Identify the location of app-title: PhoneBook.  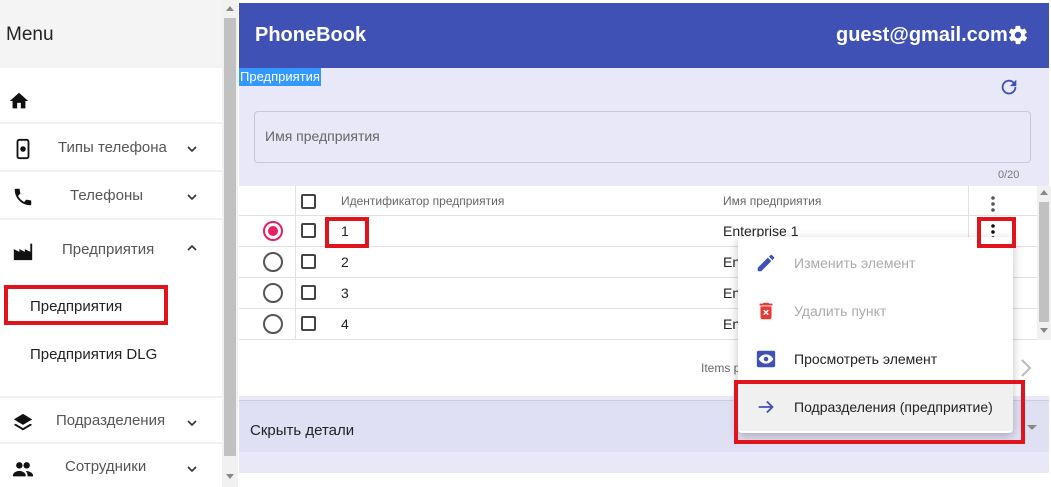
(311, 35).